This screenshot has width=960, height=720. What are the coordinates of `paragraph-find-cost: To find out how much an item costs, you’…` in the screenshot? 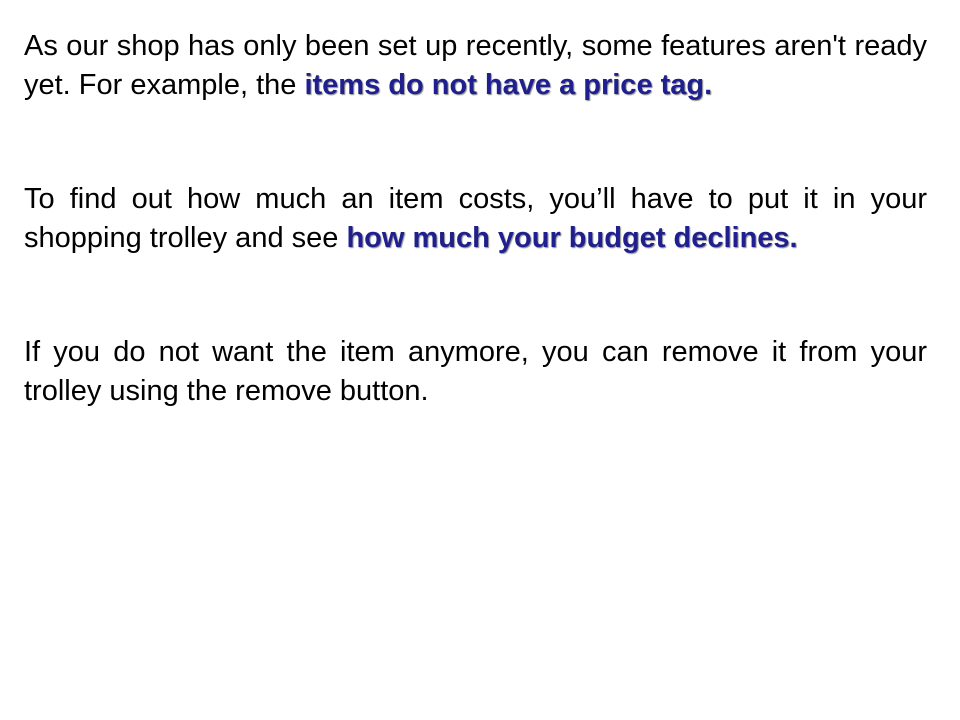 It's located at (475, 219).